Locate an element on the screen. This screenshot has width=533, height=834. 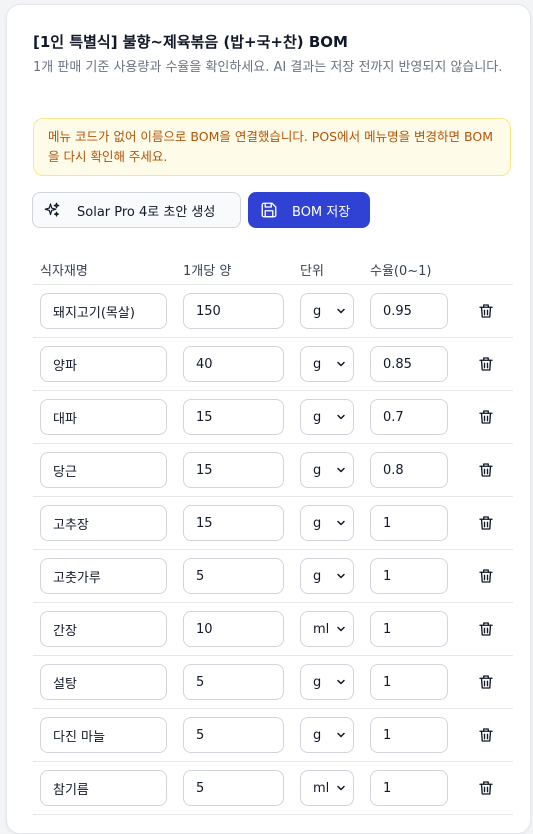
column-header-yield: 수율(0~1) is located at coordinates (401, 271).